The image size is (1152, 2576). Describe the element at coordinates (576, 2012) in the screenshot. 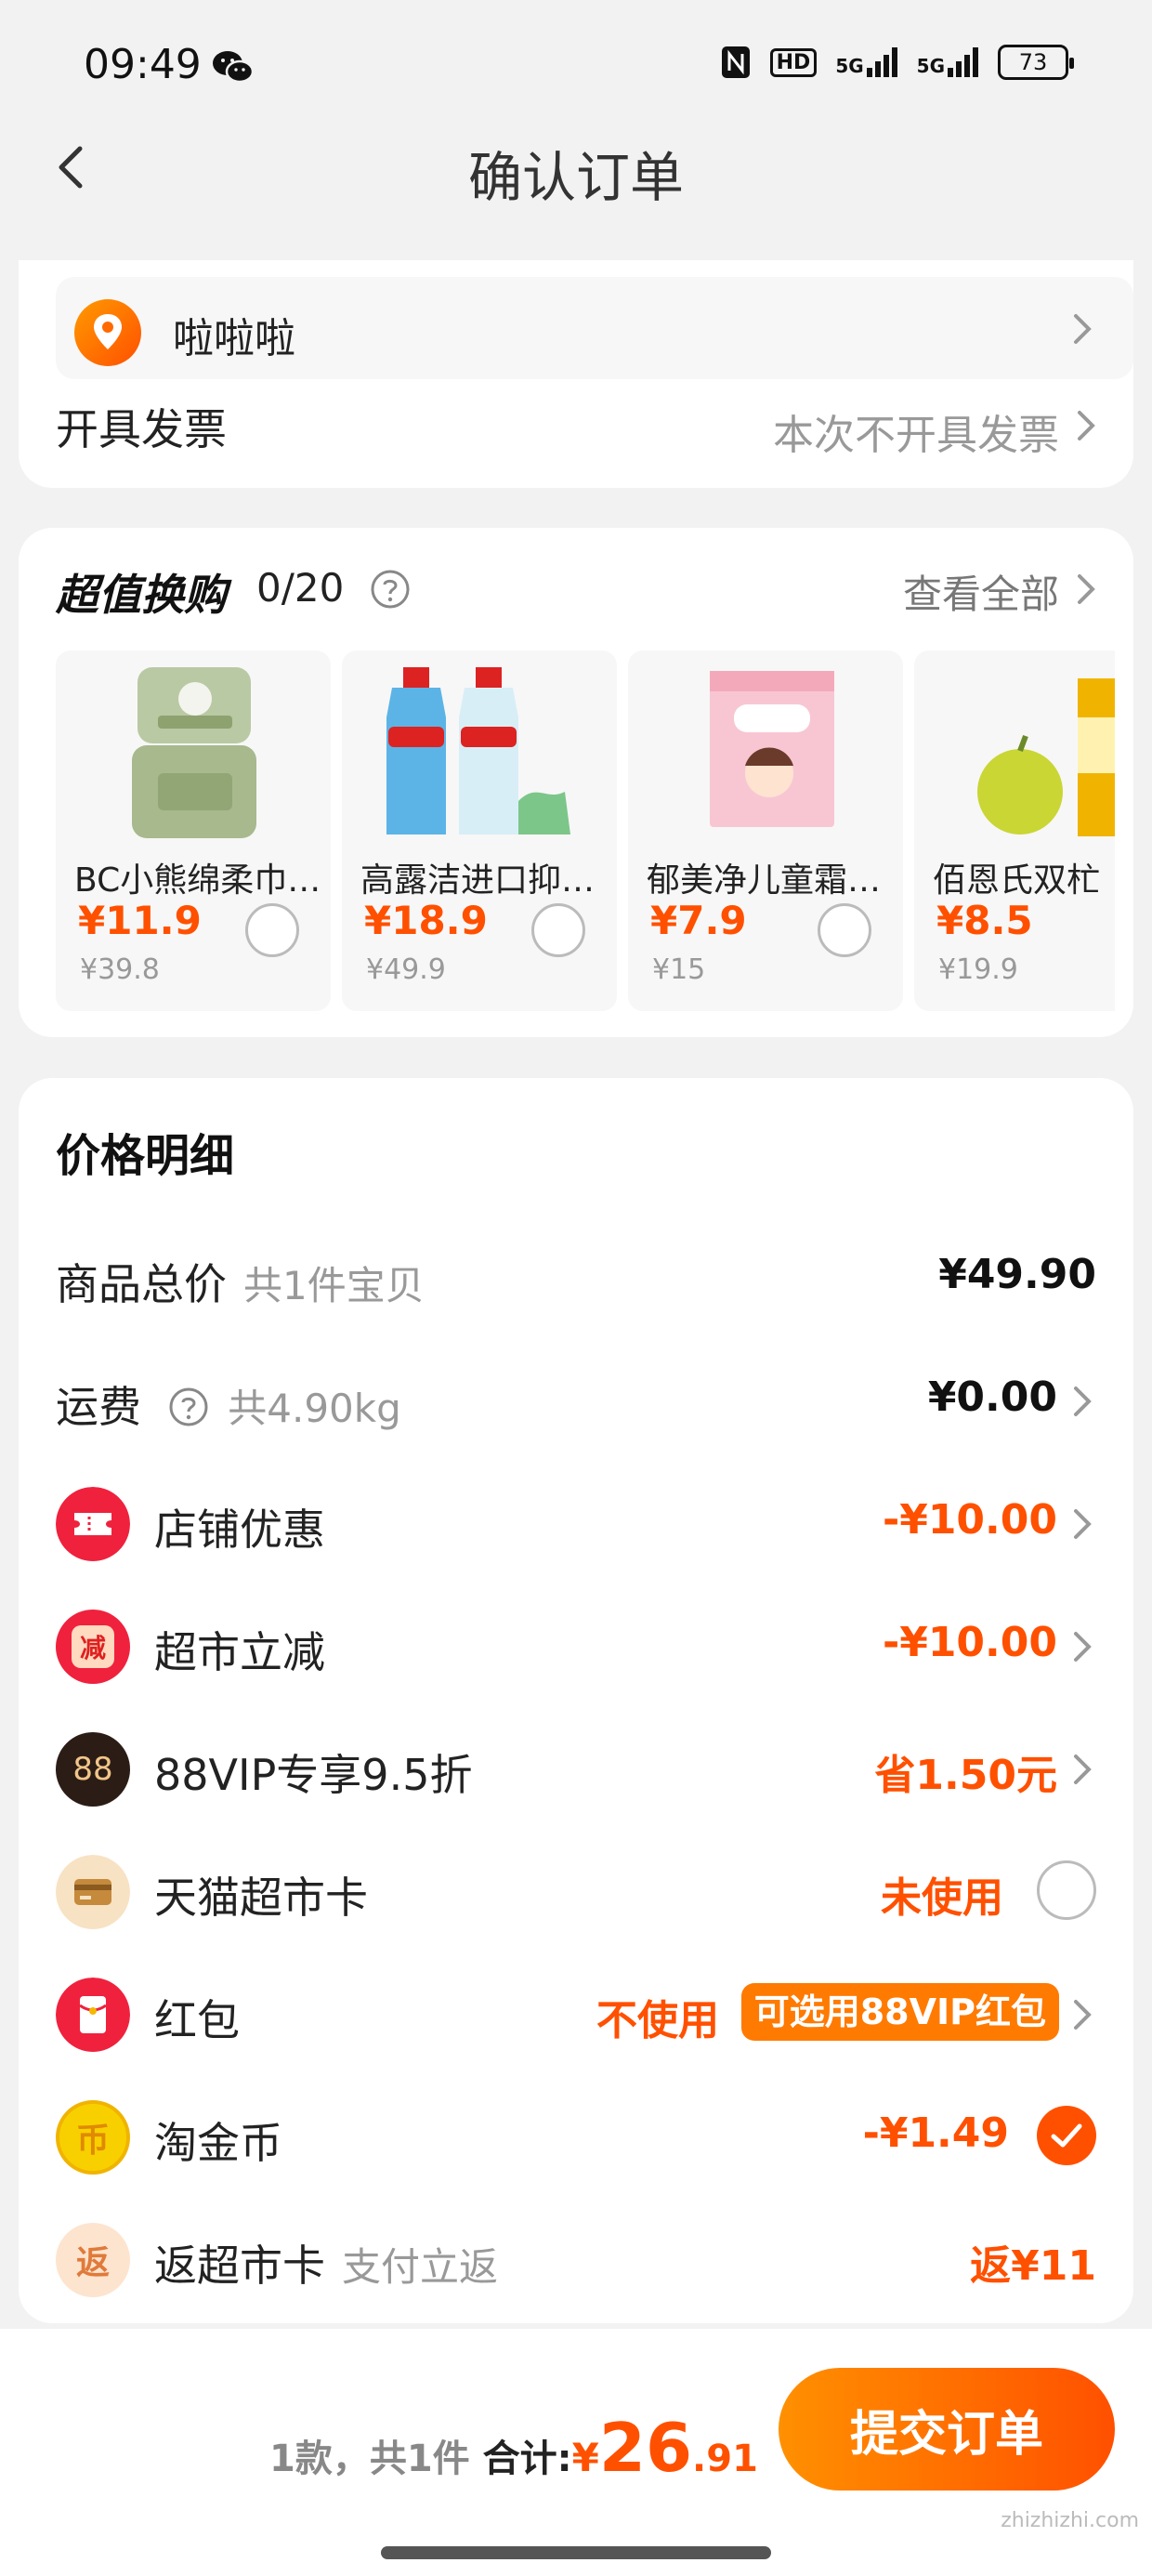

I see `red-packet-row: 红包 不使用 可选用88VIP红包` at that location.